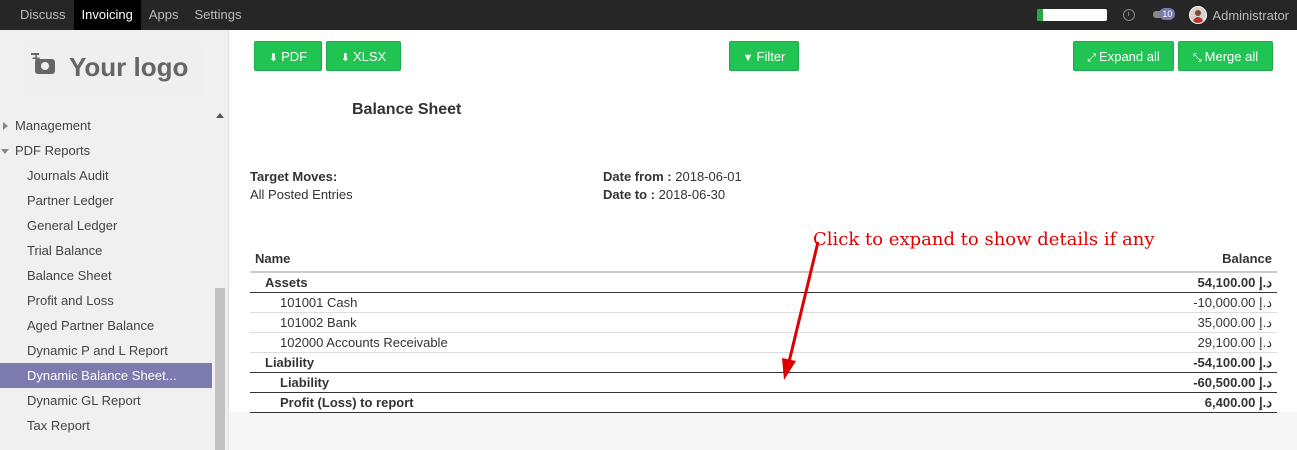 Image resolution: width=1297 pixels, height=450 pixels. Describe the element at coordinates (1120, 402) in the screenshot. I see `row-balance: 6,400.00 د.إ` at that location.